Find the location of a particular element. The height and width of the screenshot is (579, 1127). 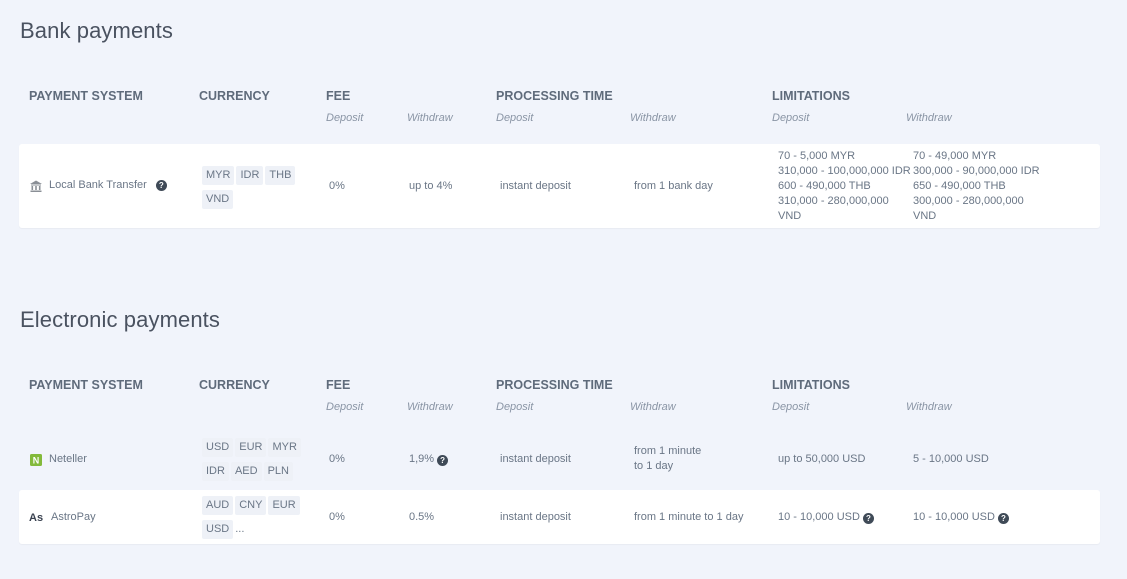

payment-system-name: Local Bank Transfer is located at coordinates (98, 185).